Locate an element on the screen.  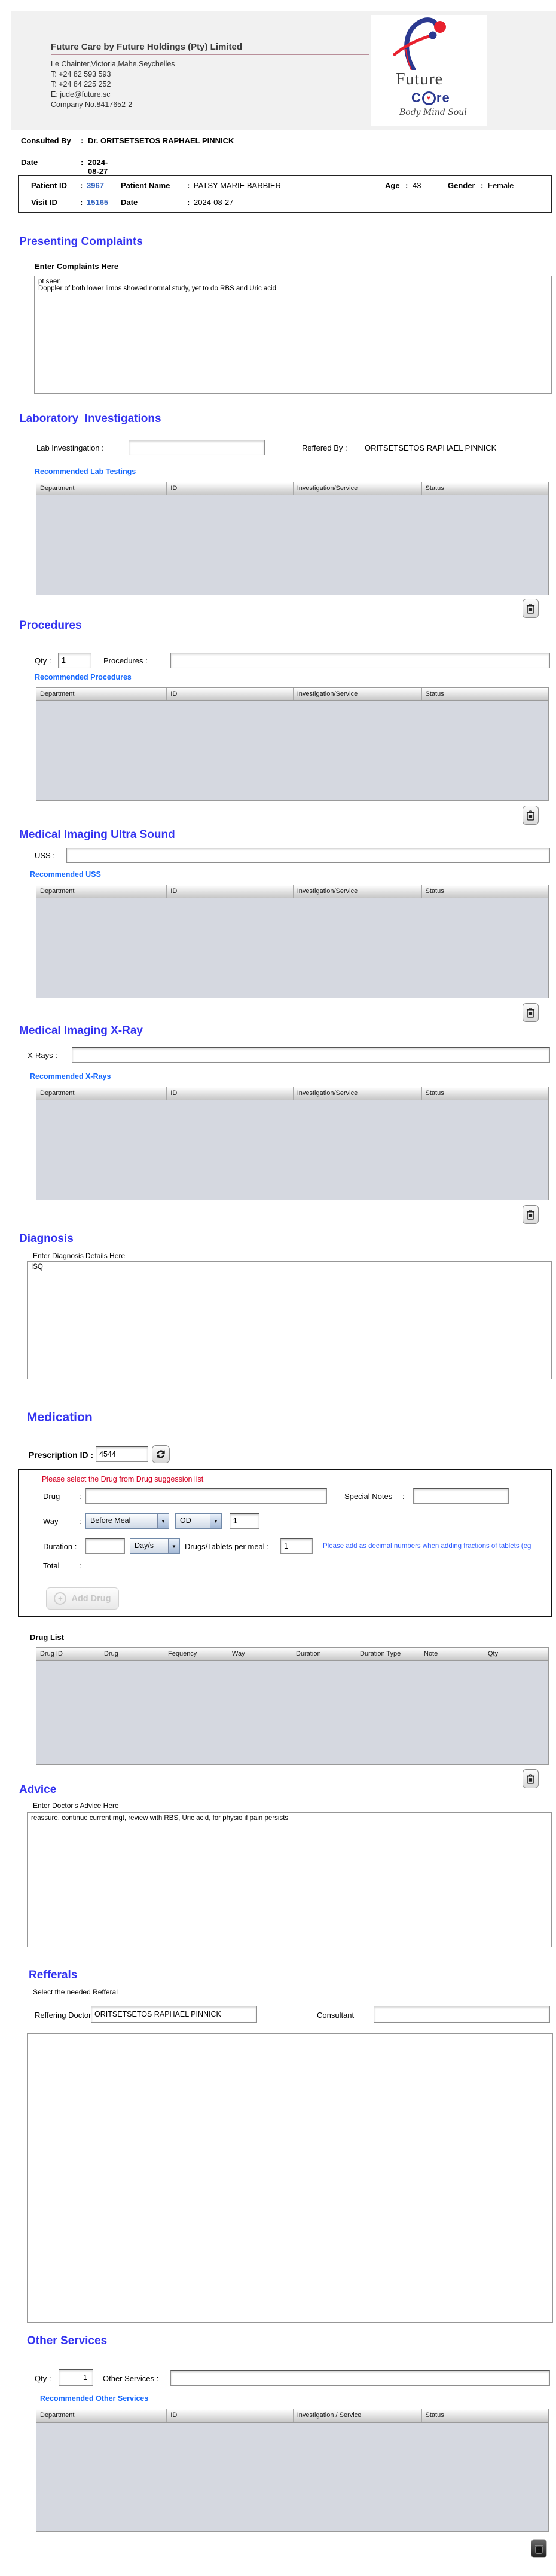
patient-id-label: Patient ID is located at coordinates (49, 185).